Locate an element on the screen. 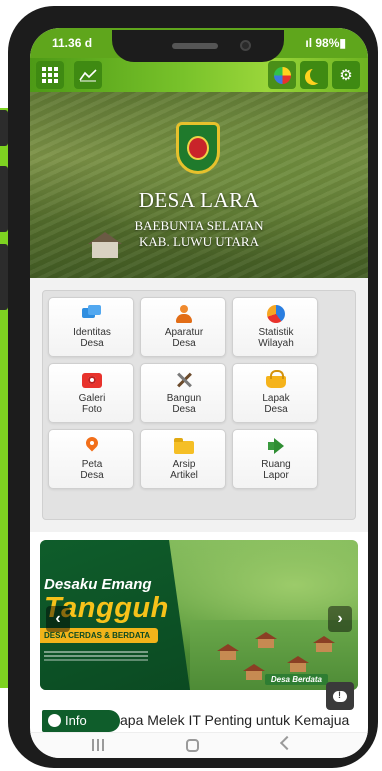 The width and height of the screenshot is (382, 771). system-navigation-bar is located at coordinates (199, 745).